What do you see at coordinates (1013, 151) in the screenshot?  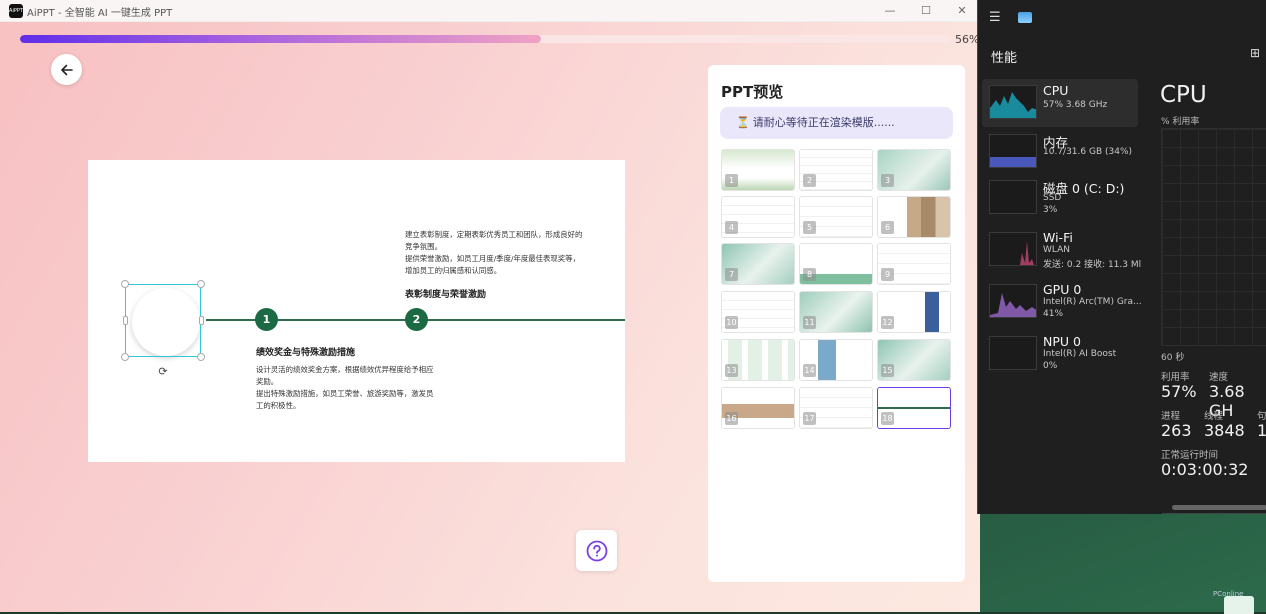 I see `memory-mini-graph` at bounding box center [1013, 151].